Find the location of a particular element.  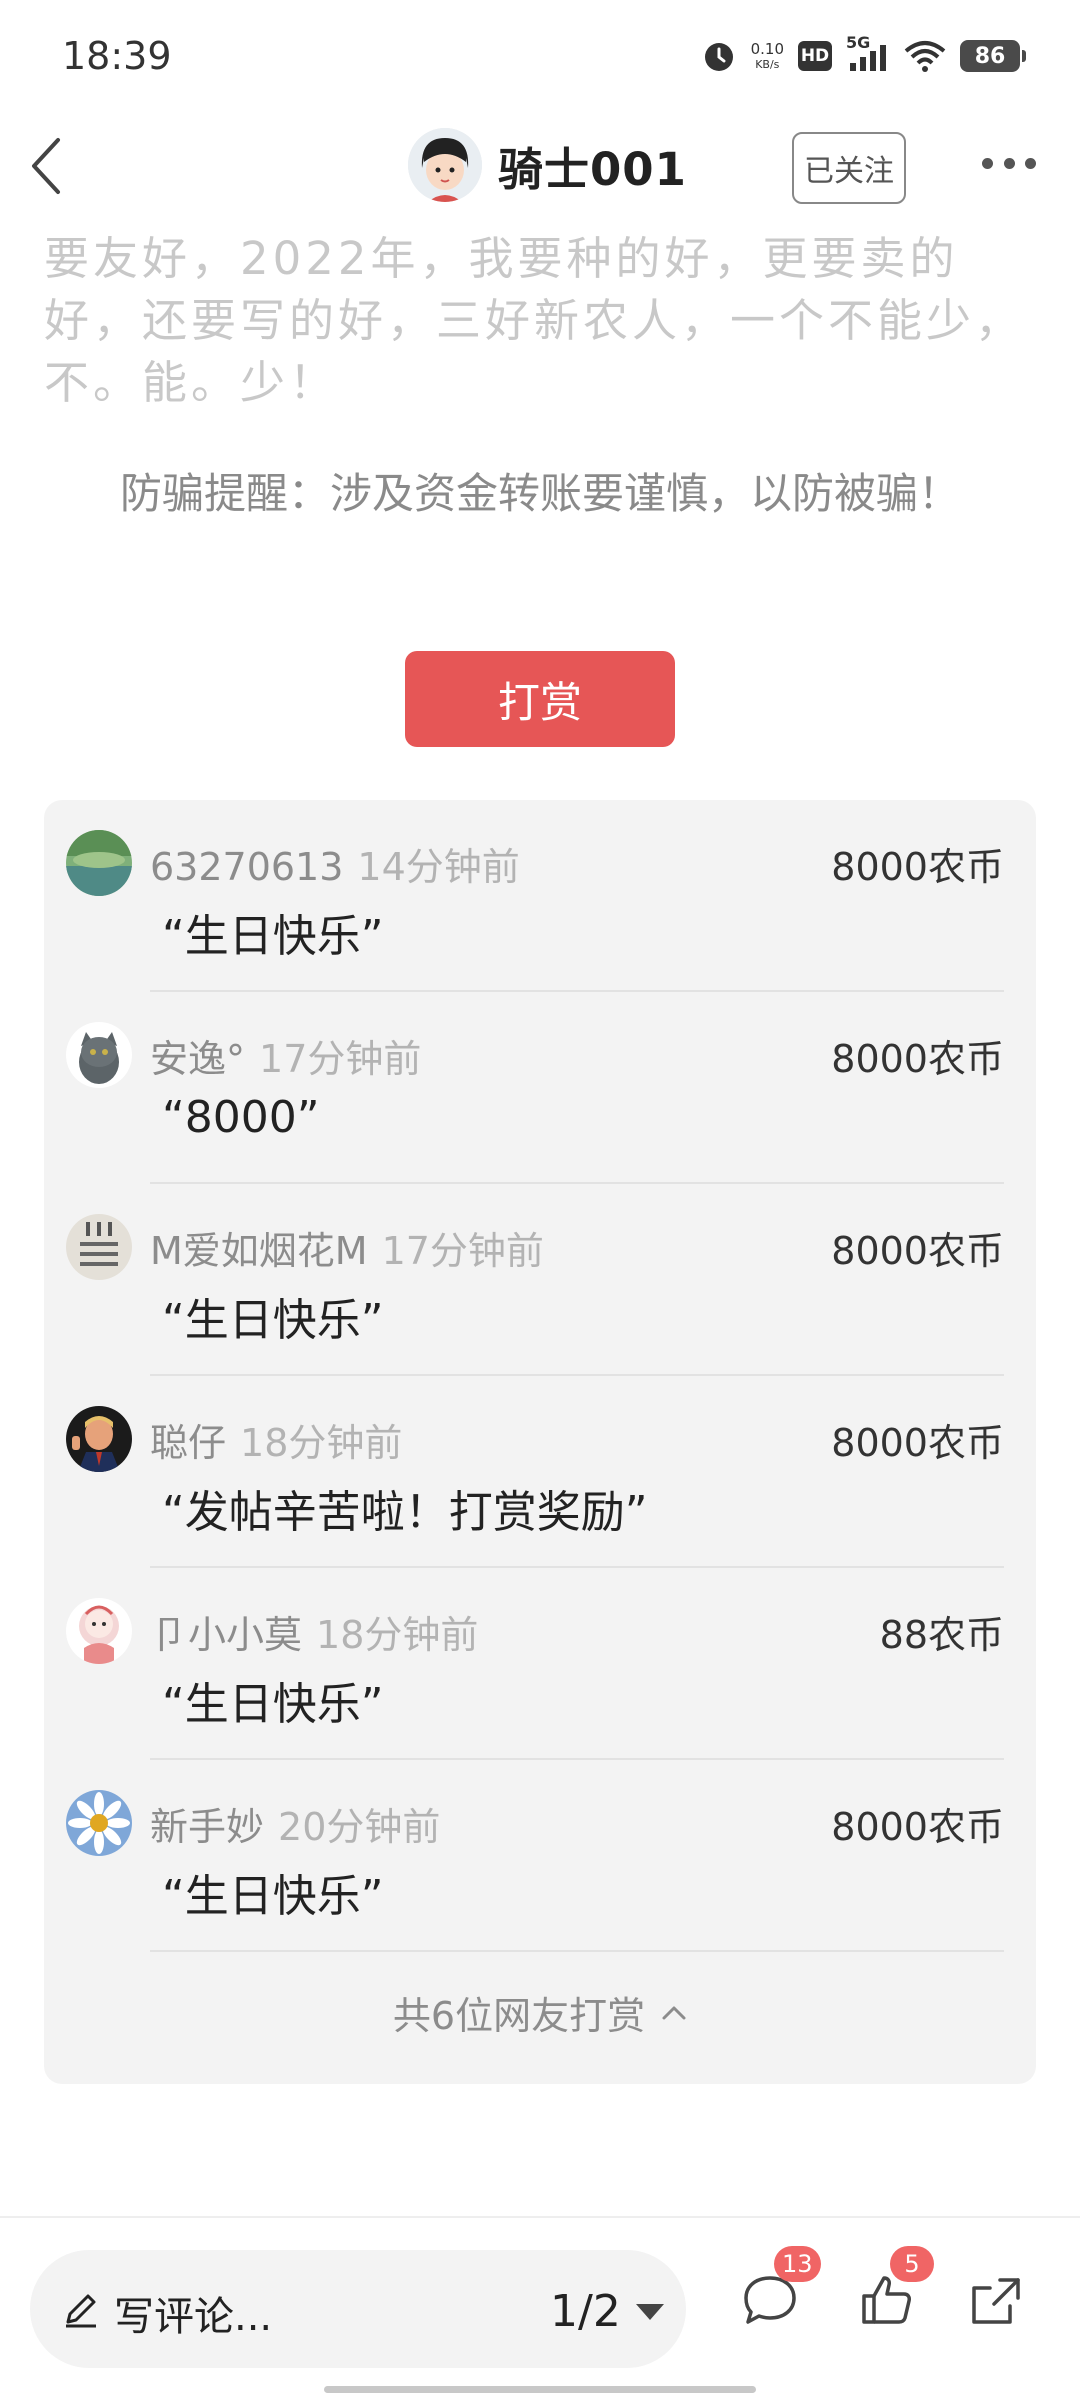

reward-summary-toggle: 共6位网友打赏 is located at coordinates (540, 2012).